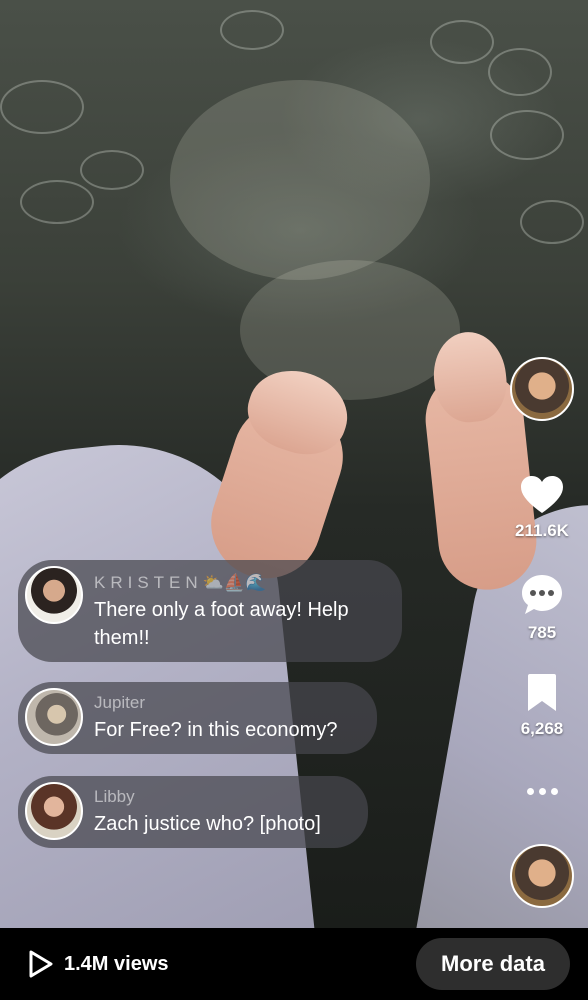  I want to click on creator-avatar, so click(542, 389).